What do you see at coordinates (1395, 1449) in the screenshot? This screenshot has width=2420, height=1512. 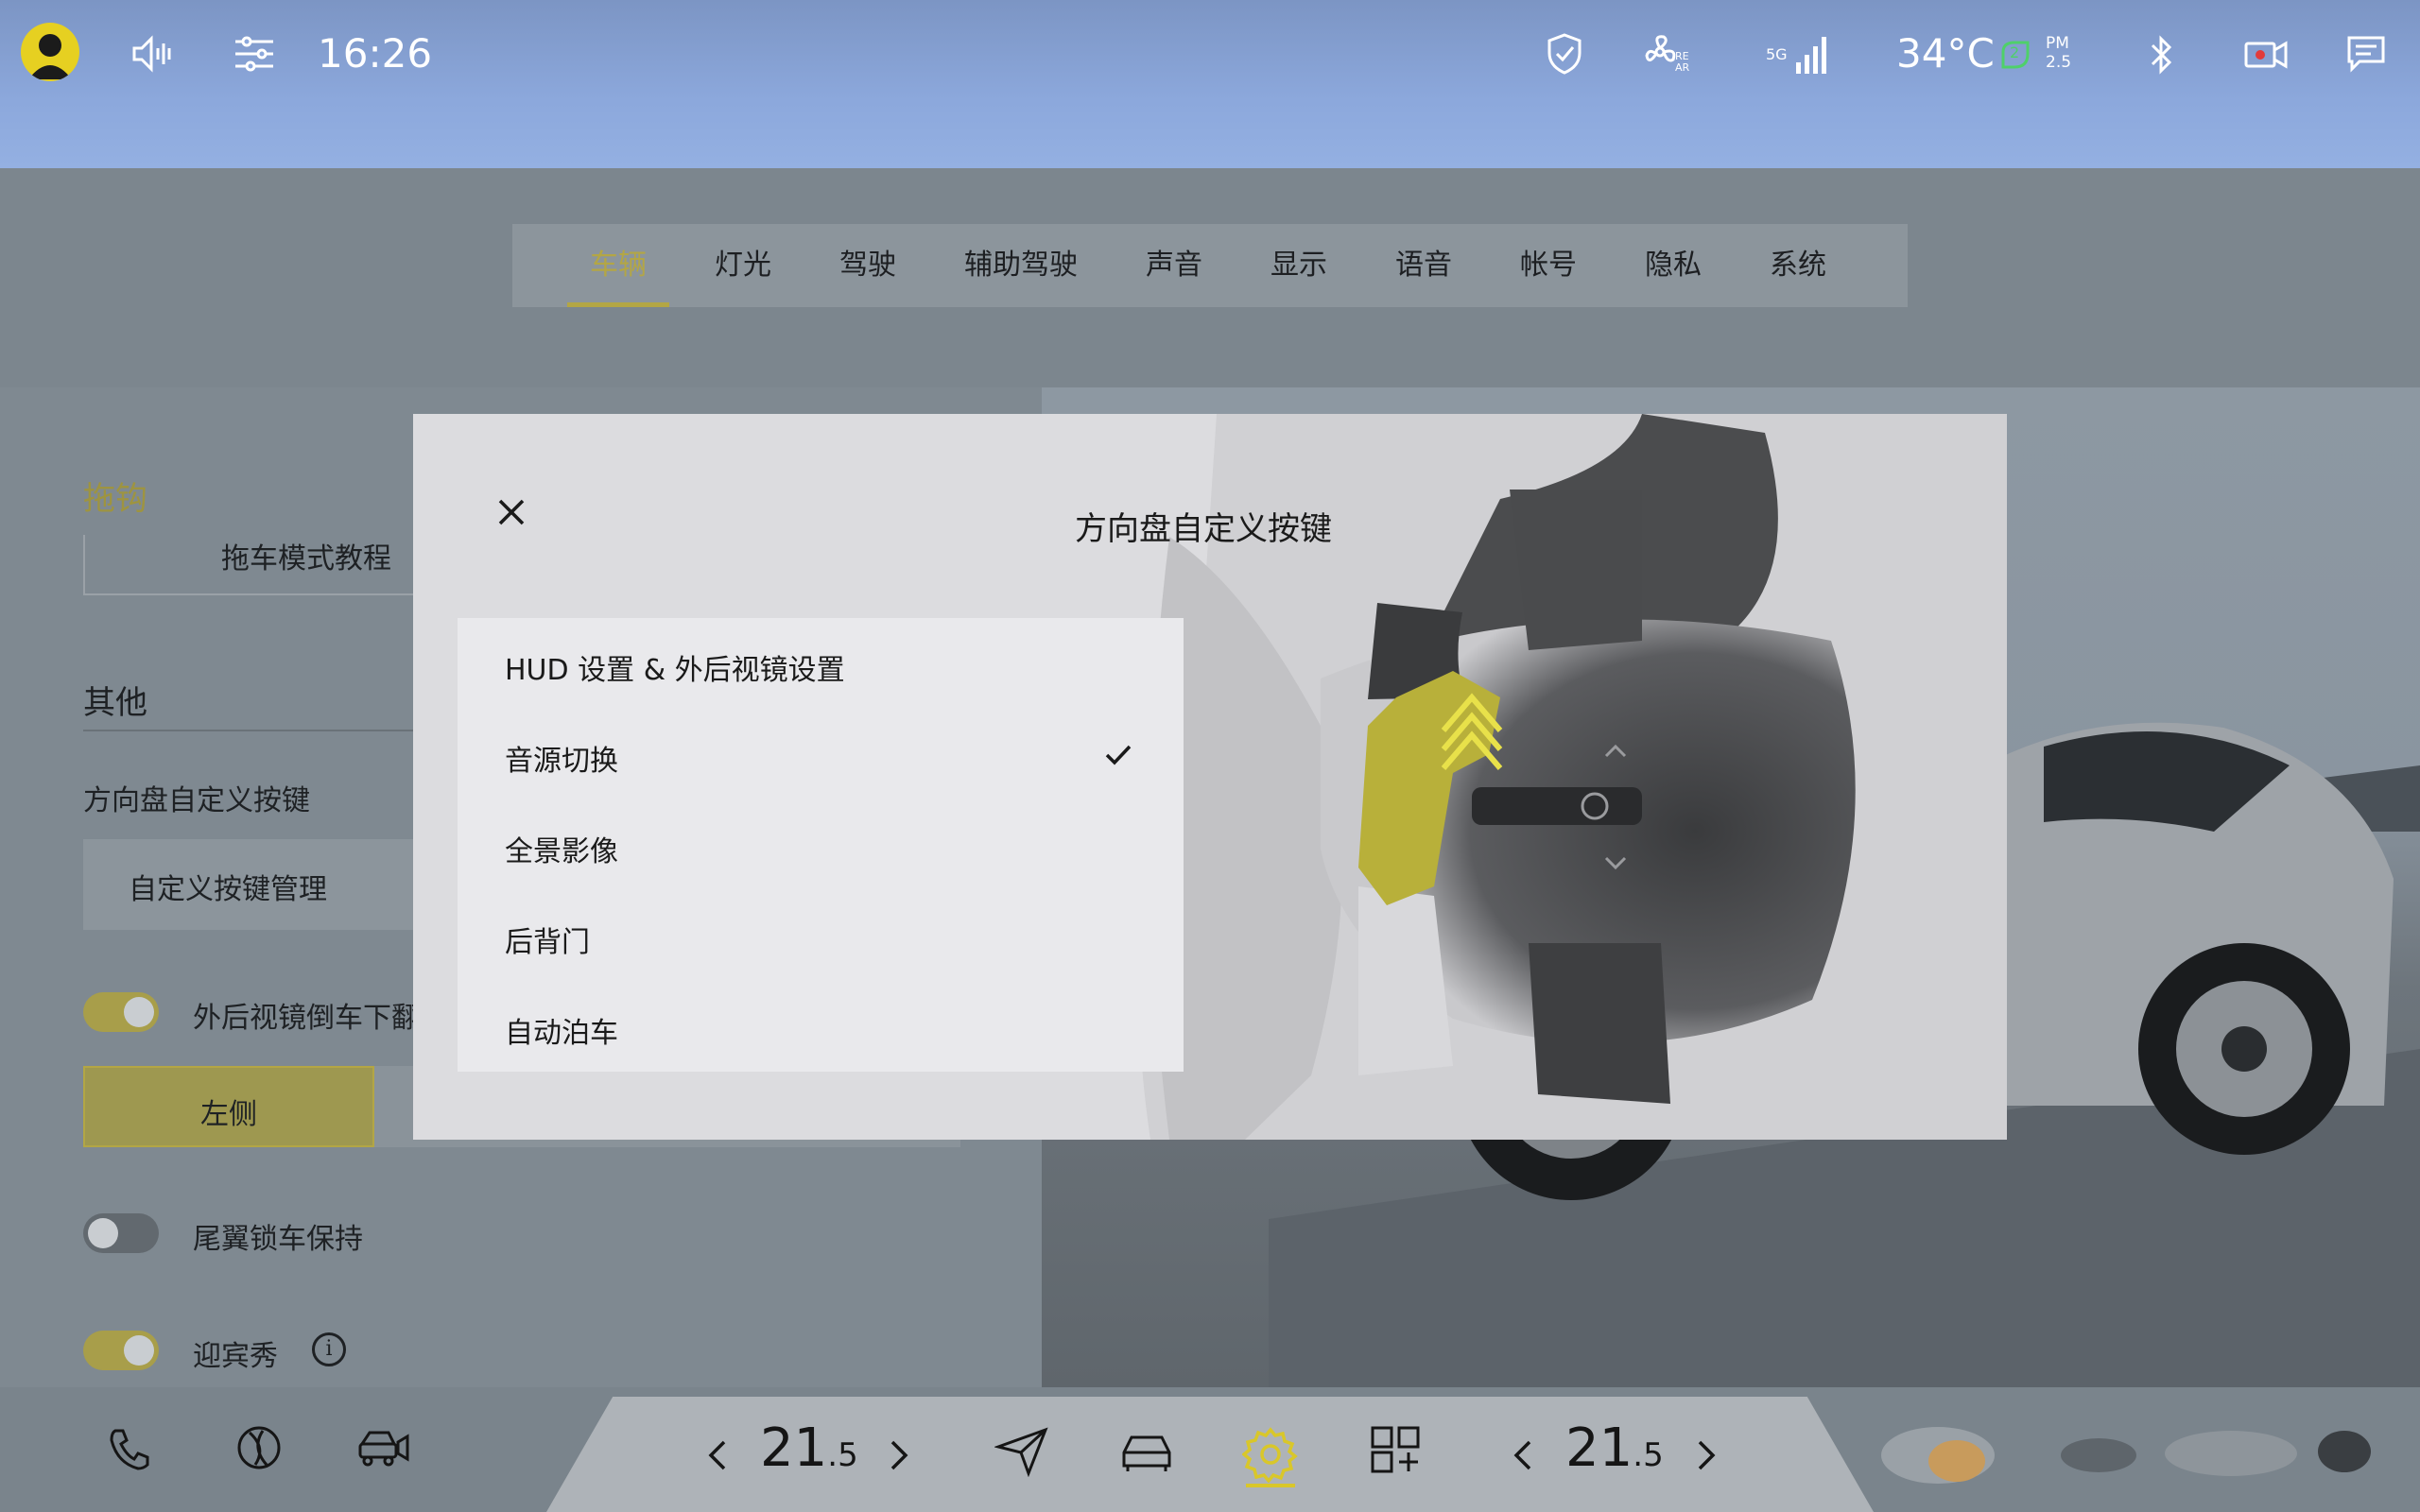 I see `apps-icon` at bounding box center [1395, 1449].